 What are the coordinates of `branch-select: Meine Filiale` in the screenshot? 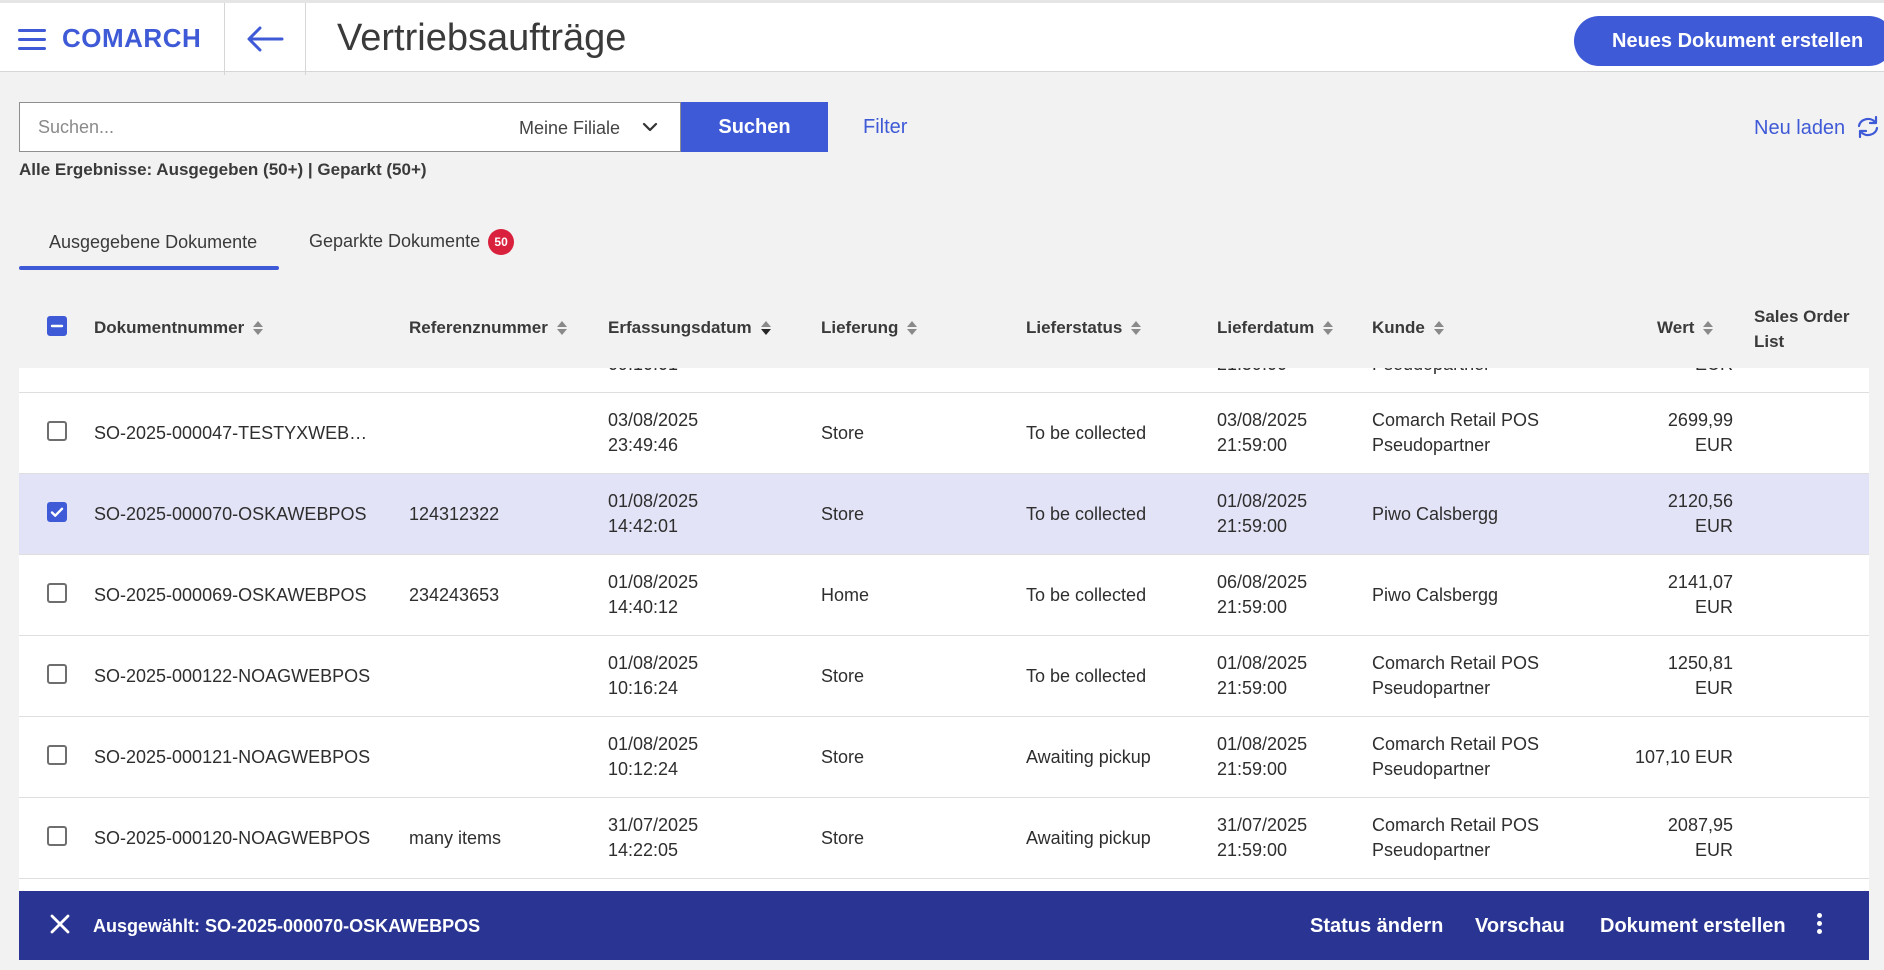 It's located at (591, 127).